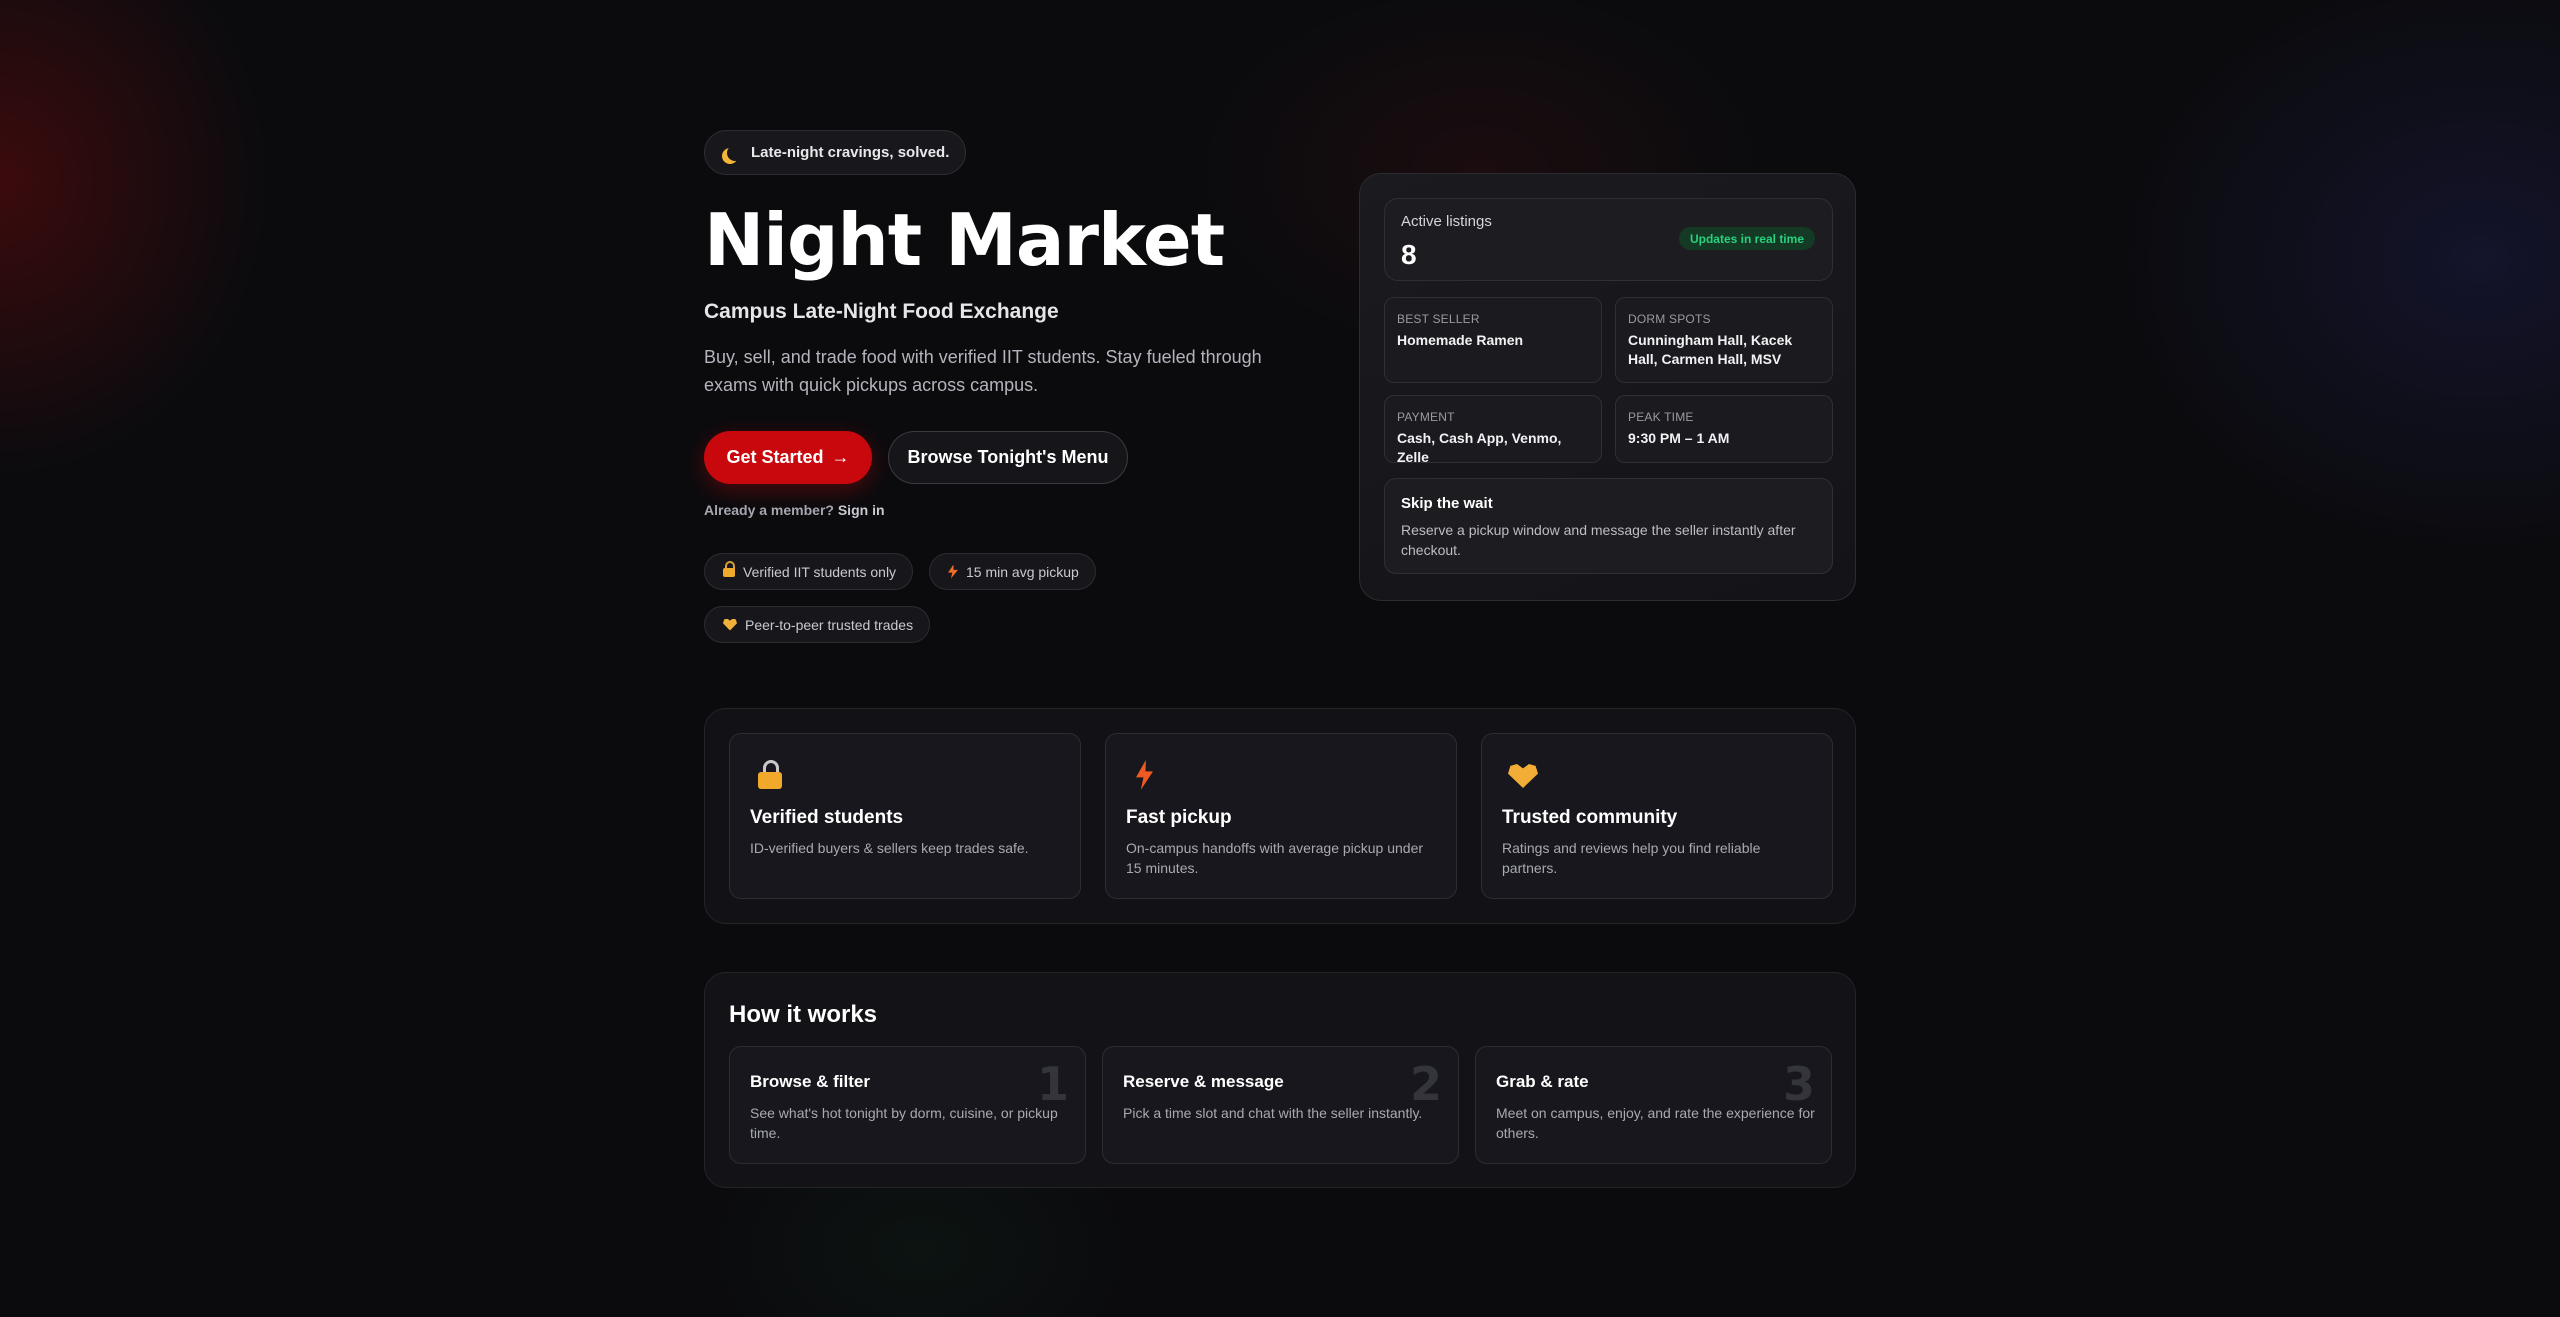 Image resolution: width=2560 pixels, height=1317 pixels. I want to click on chip-label: Peer-to-peer trusted trades, so click(829, 624).